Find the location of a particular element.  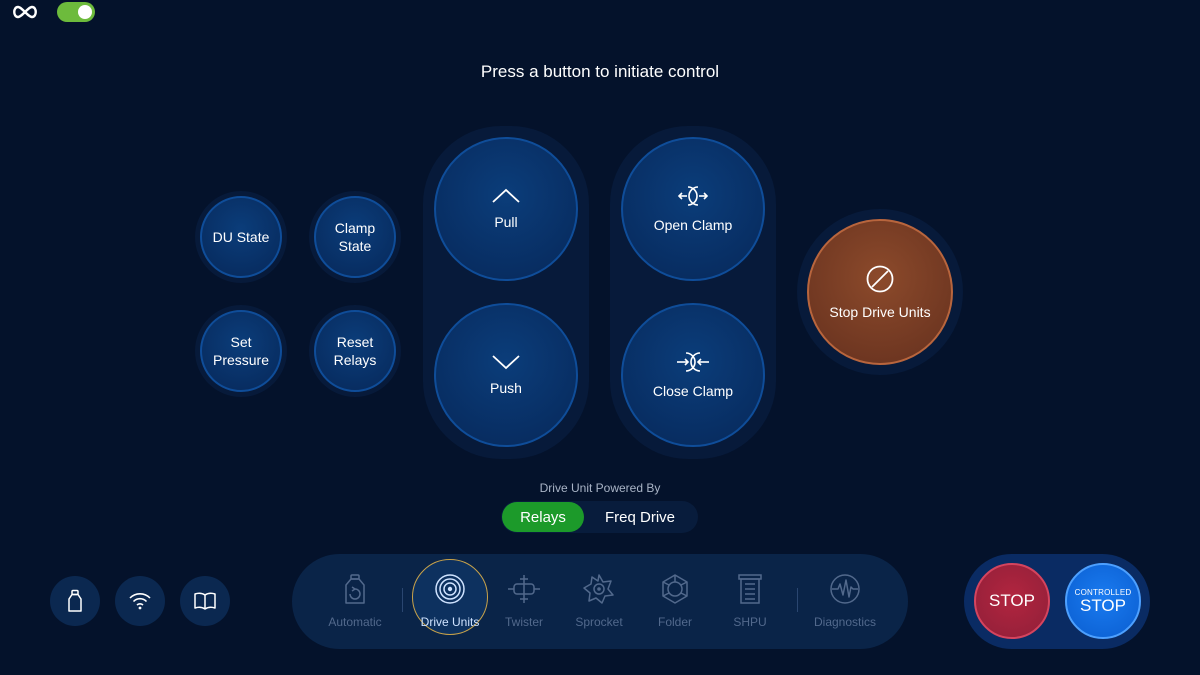

stop-drive-units-label: Stop Drive Units is located at coordinates (880, 312).